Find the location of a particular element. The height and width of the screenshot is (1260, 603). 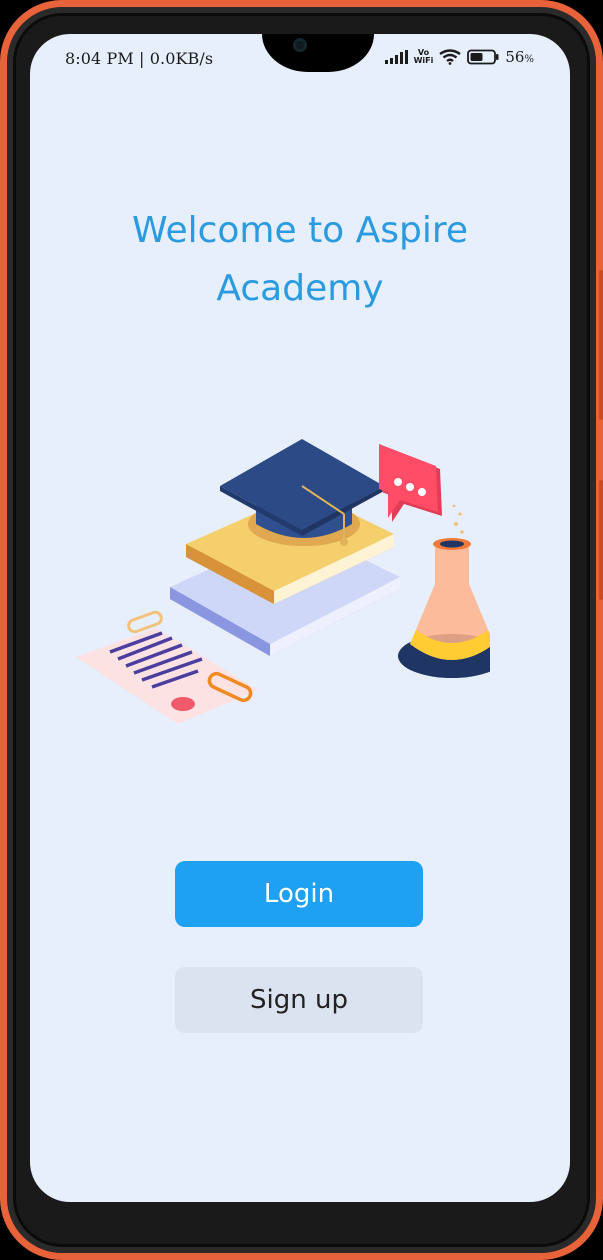

battery-unit: % is located at coordinates (529, 59).